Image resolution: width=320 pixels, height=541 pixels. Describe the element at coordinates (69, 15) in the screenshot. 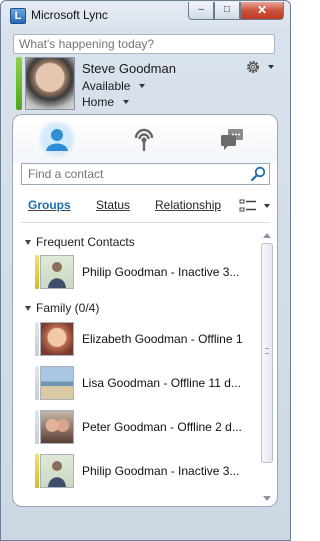

I see `window-title: Microsoft Lync` at that location.